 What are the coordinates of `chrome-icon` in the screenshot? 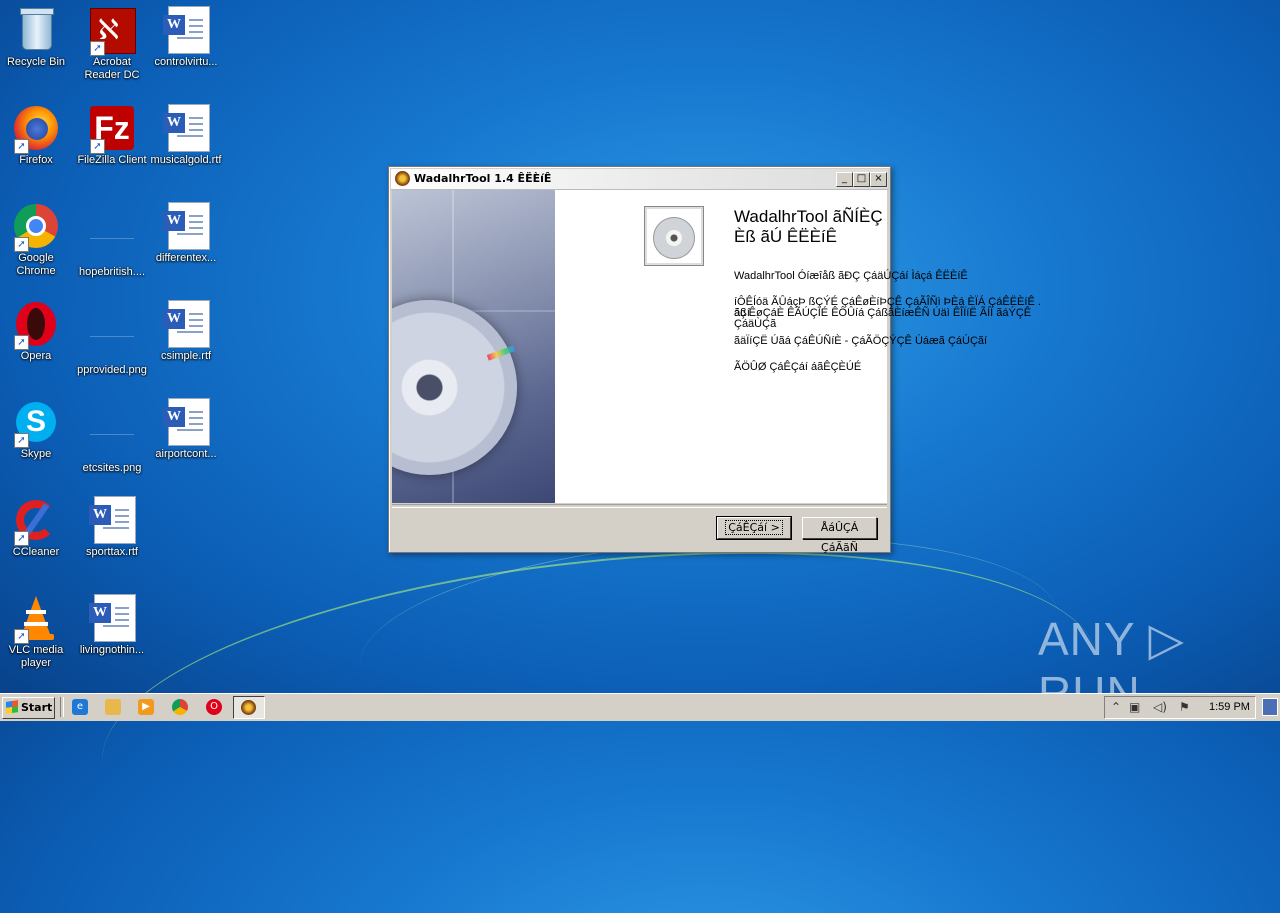 It's located at (180, 707).